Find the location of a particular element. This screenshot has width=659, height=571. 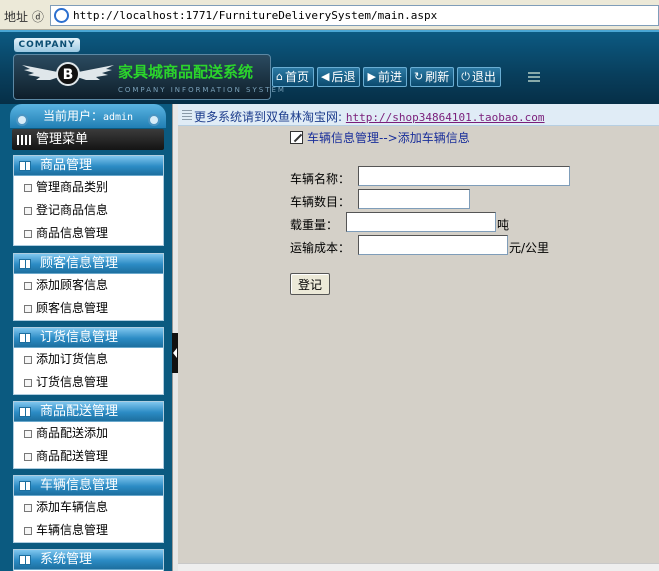

group-title-order: 订货信息管理 is located at coordinates (88, 338).